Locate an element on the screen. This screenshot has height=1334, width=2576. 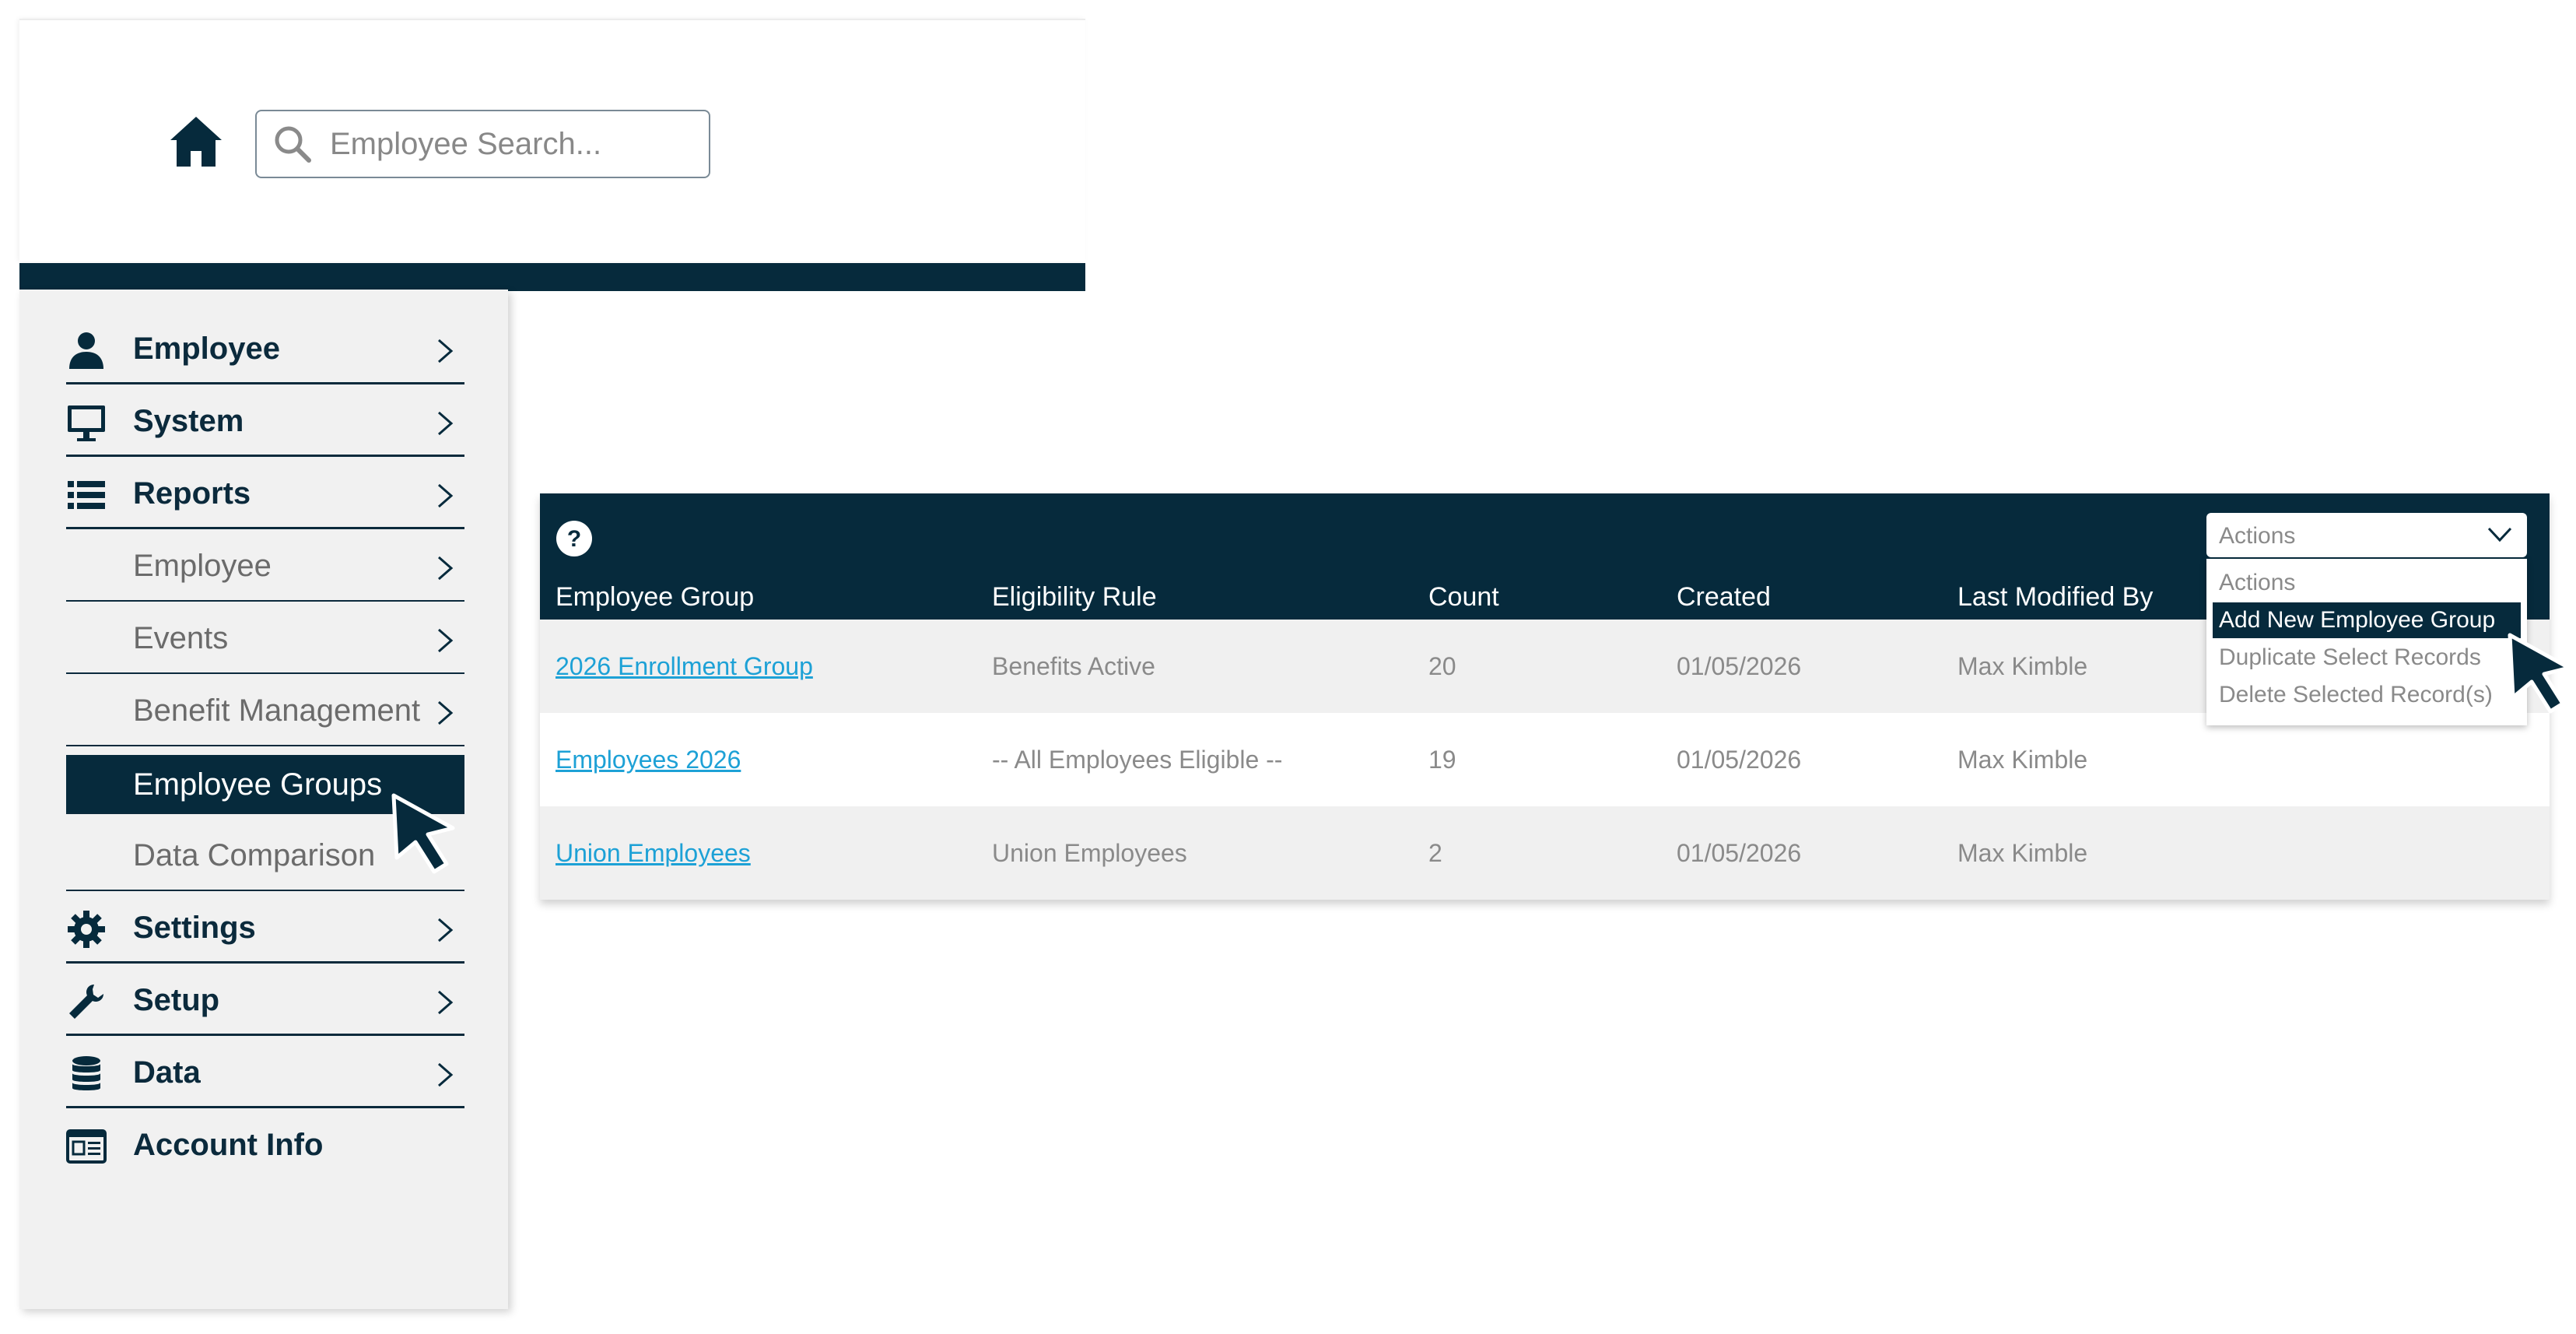
chevron-down-icon is located at coordinates (2499, 534).